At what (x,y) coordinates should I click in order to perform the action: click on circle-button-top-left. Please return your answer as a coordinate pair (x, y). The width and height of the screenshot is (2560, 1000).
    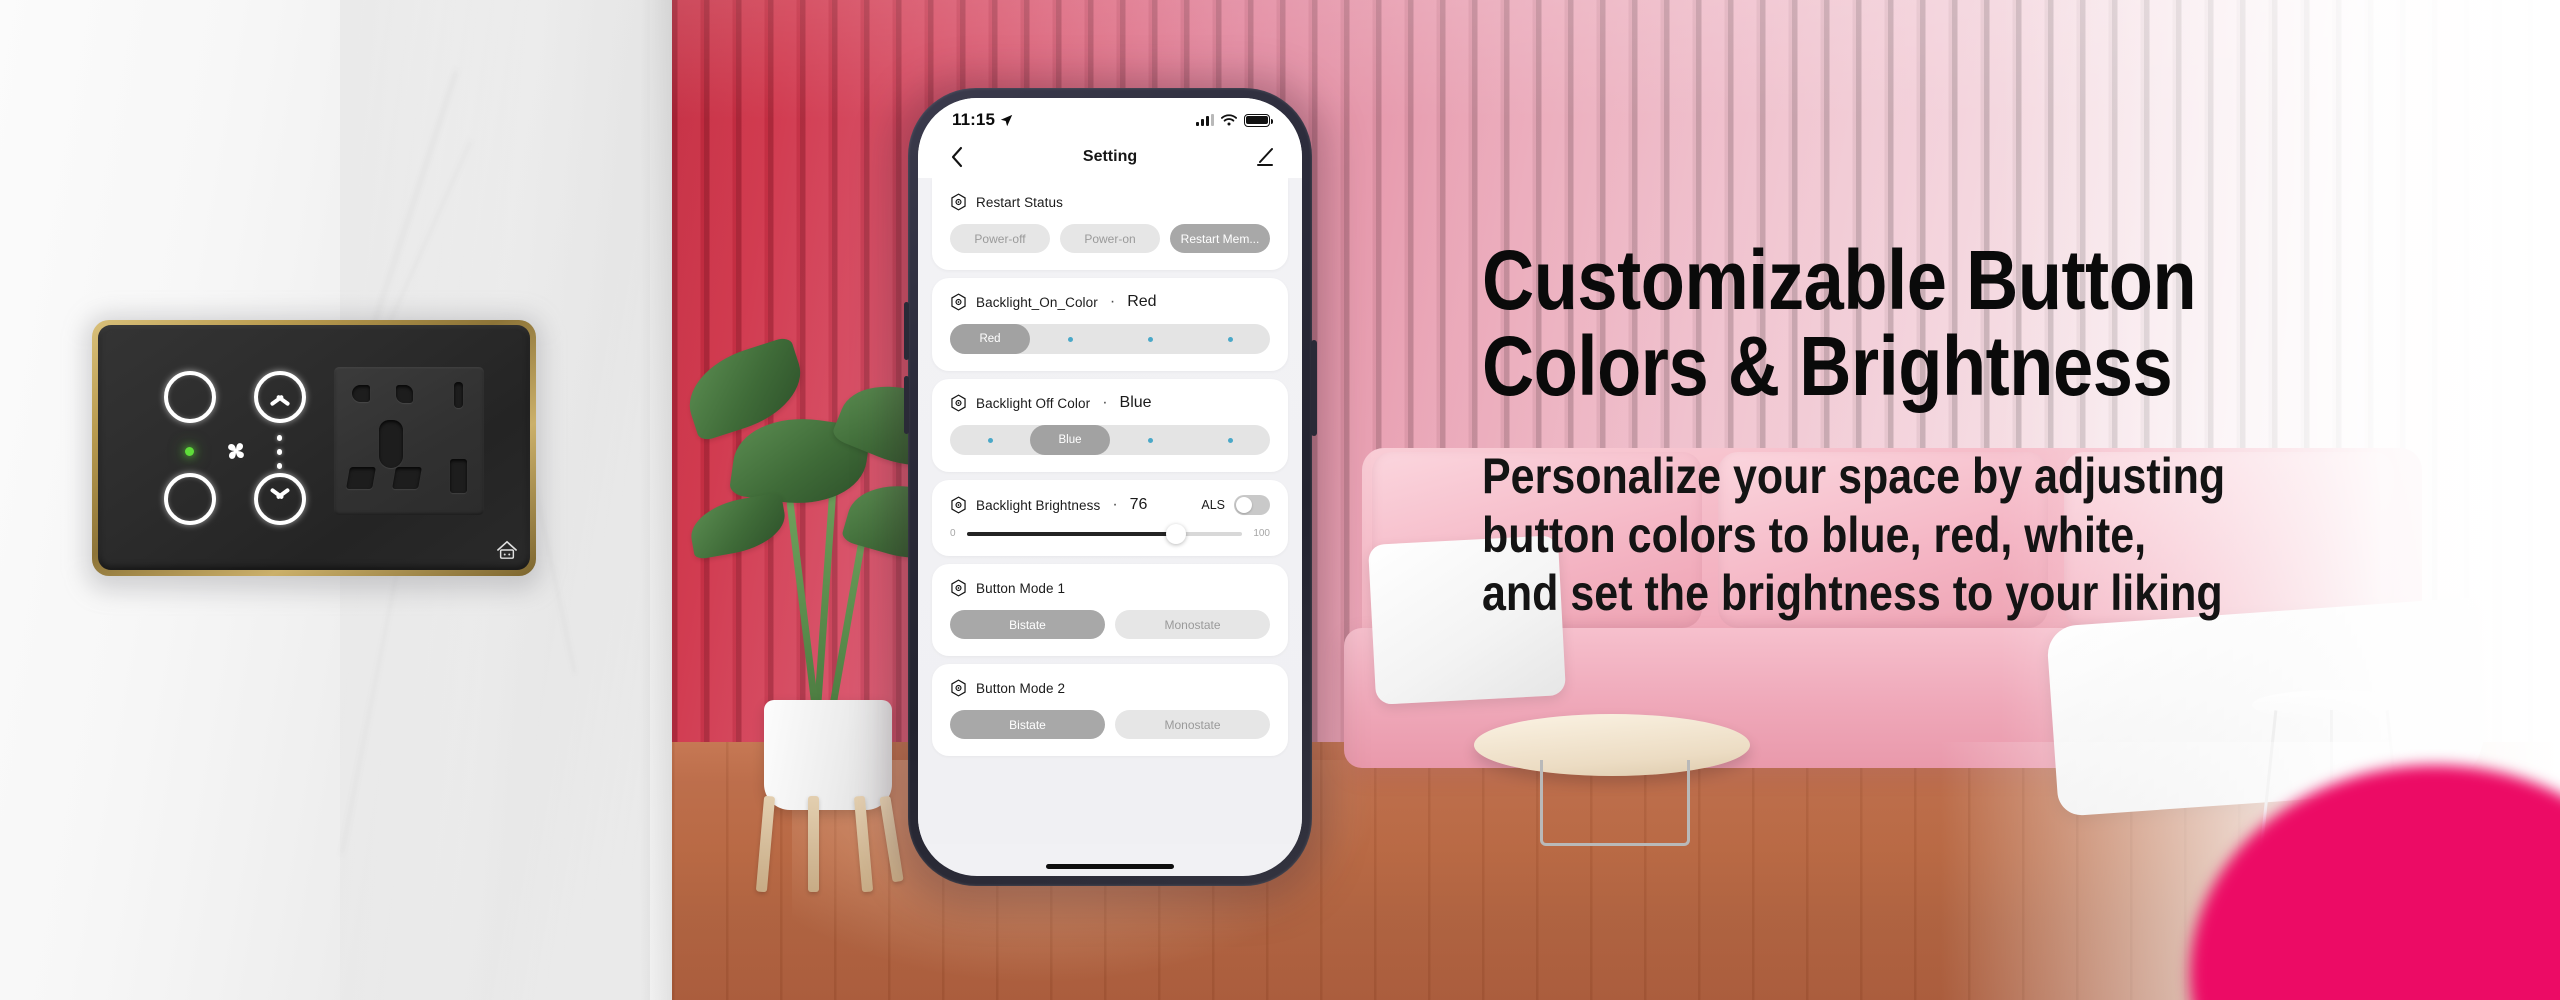
    Looking at the image, I should click on (190, 397).